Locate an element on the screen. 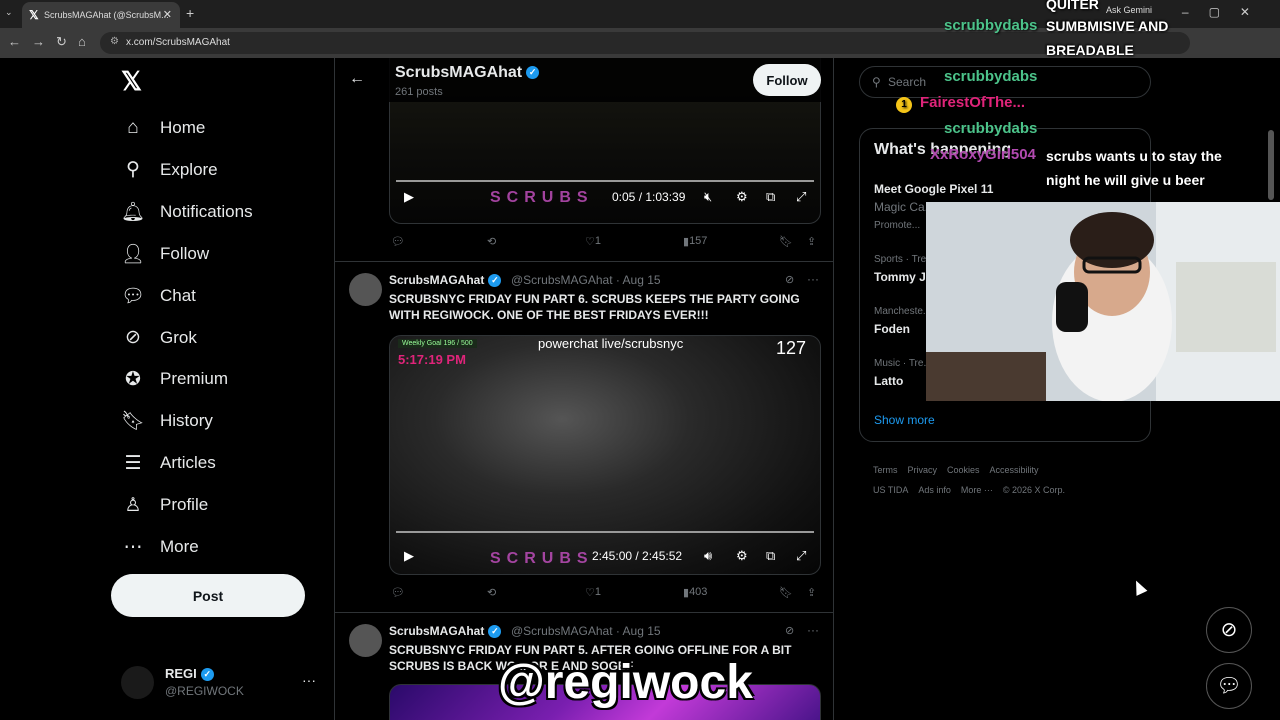  chat-message: BREADABLE is located at coordinates (1090, 50).